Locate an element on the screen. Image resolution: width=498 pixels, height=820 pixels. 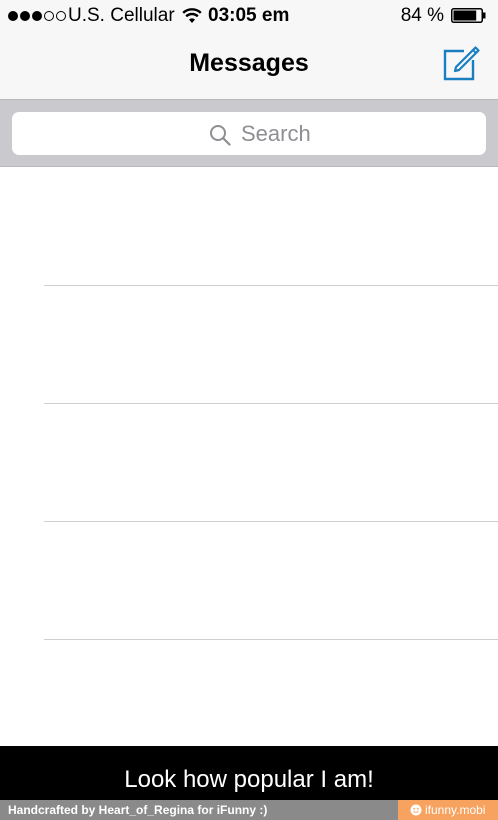
search-icon is located at coordinates (220, 135).